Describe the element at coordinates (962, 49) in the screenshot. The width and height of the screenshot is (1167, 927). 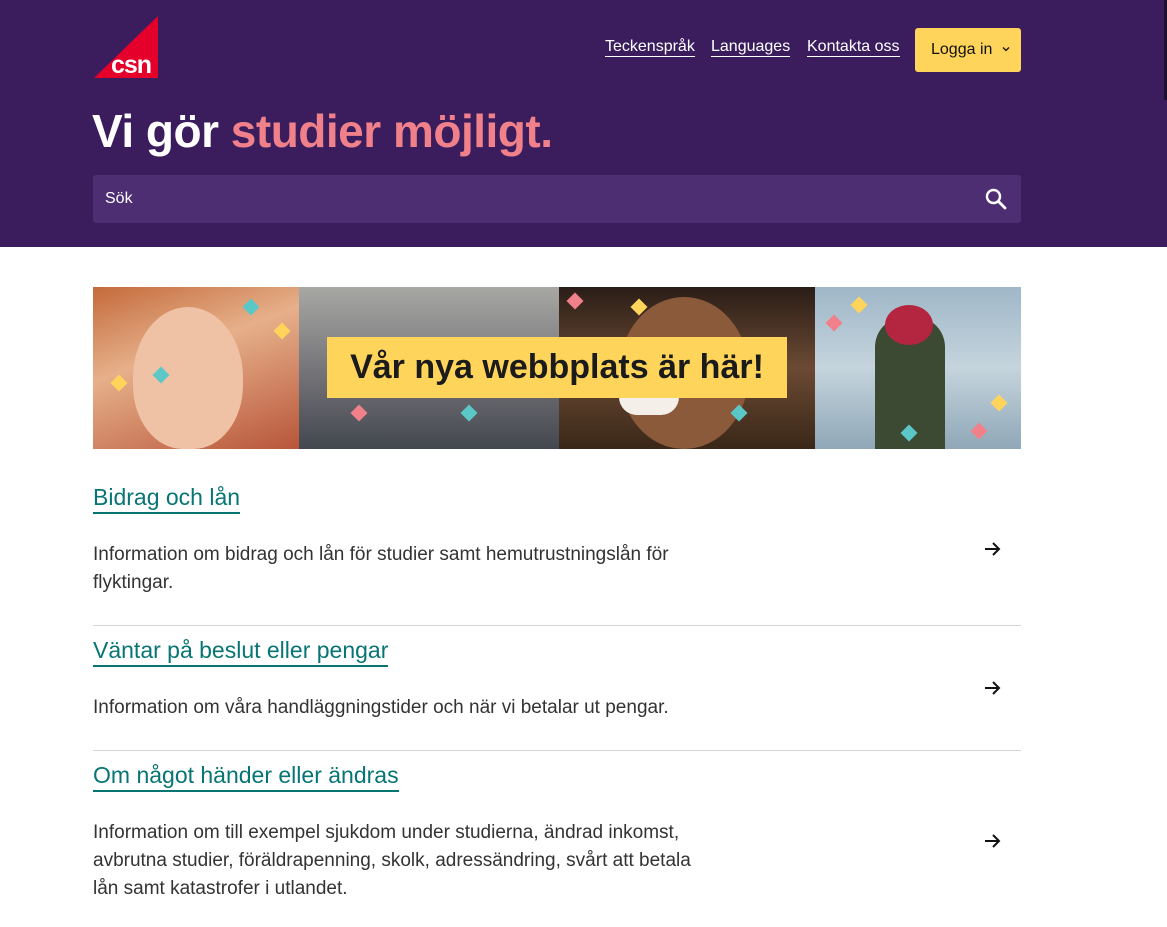
I see `login-label: Logga in` at that location.